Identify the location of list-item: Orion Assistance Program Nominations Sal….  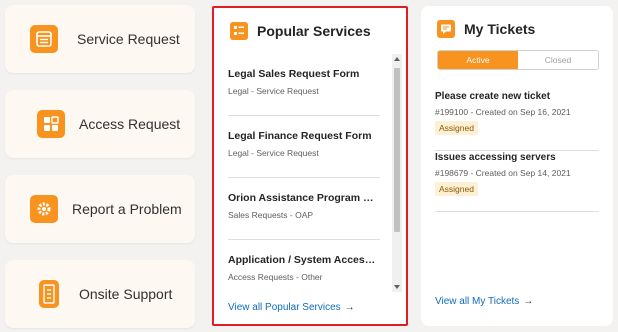
(304, 209).